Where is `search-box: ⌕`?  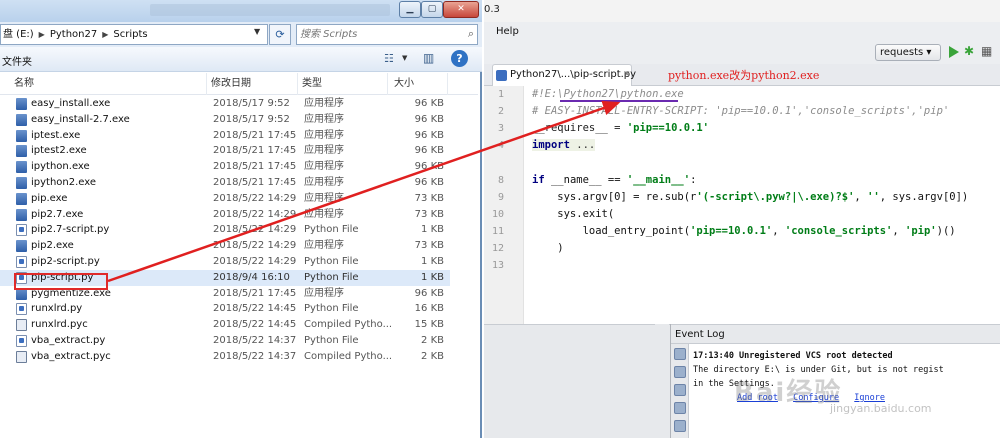 search-box: ⌕ is located at coordinates (387, 34).